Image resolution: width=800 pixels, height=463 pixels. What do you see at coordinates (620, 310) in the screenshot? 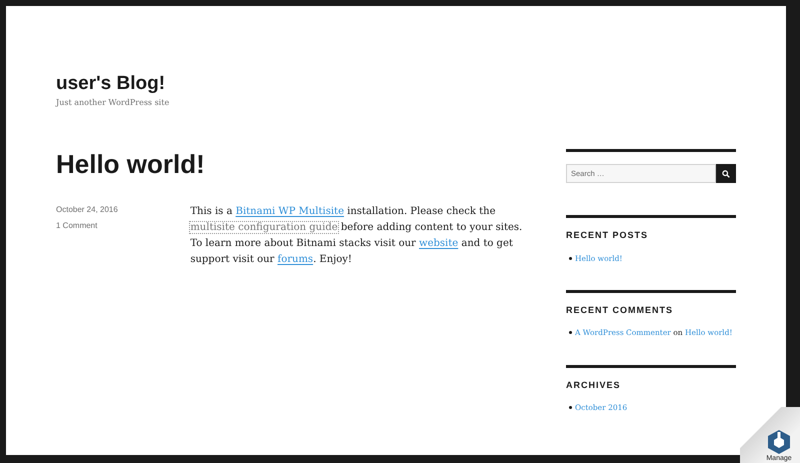
I see `widget-title: RECENT COMMENTS` at bounding box center [620, 310].